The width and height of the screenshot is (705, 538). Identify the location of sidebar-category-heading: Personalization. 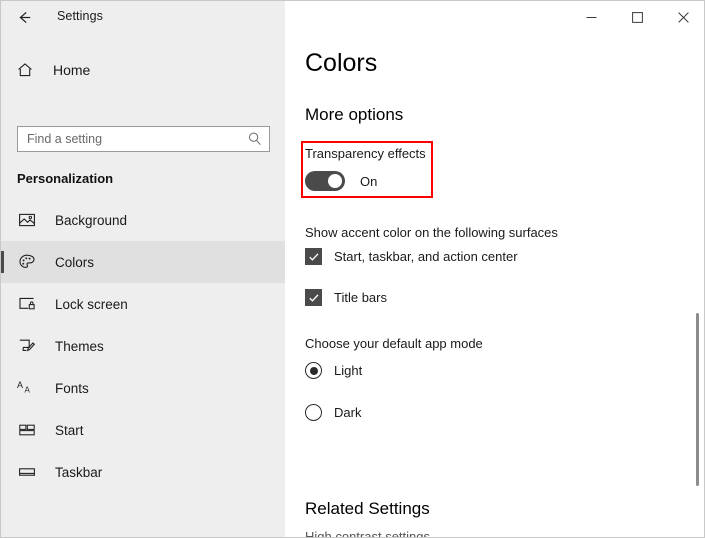
(65, 178).